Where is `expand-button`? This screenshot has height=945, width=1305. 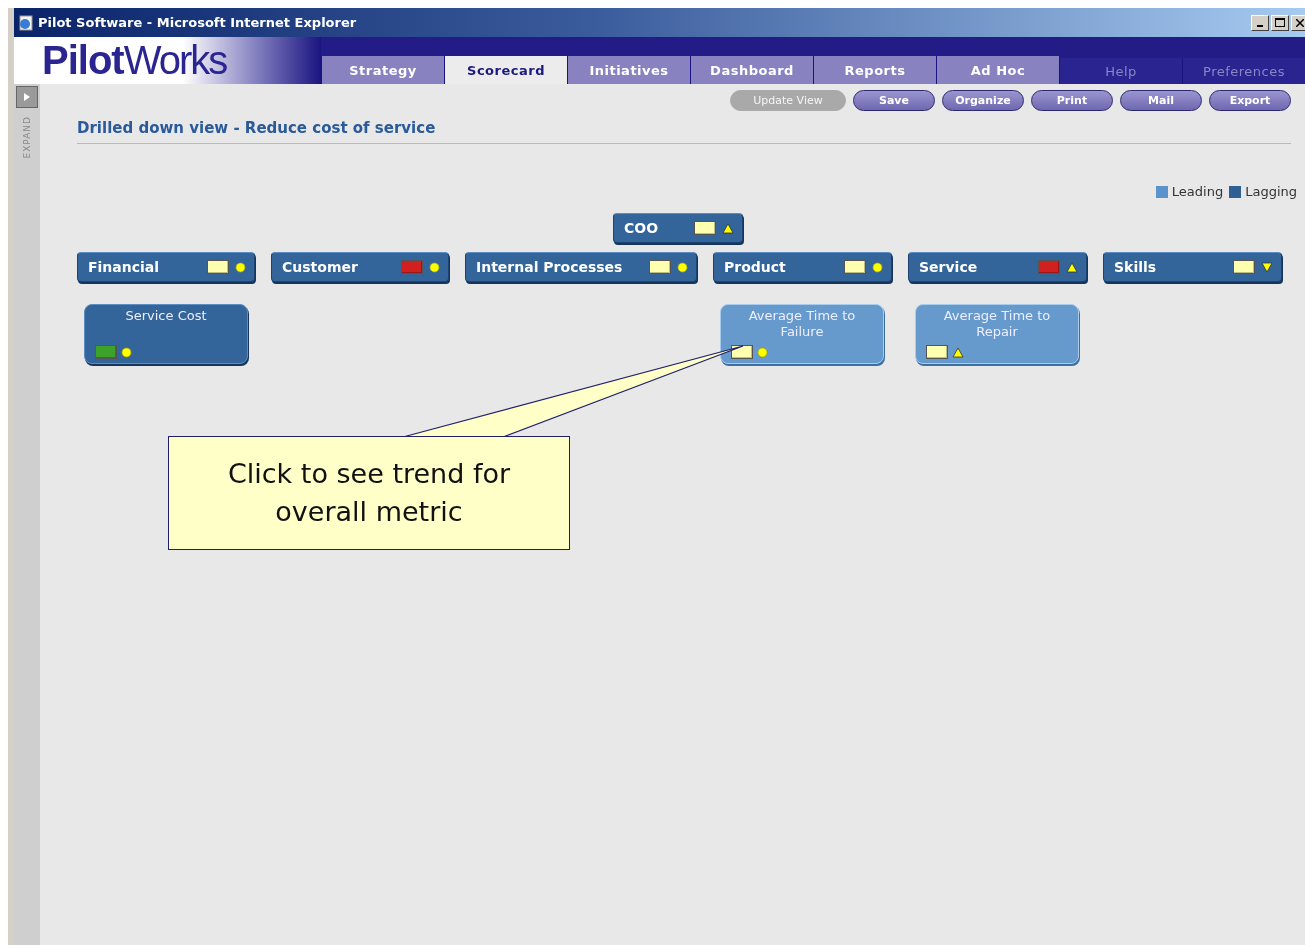 expand-button is located at coordinates (27, 97).